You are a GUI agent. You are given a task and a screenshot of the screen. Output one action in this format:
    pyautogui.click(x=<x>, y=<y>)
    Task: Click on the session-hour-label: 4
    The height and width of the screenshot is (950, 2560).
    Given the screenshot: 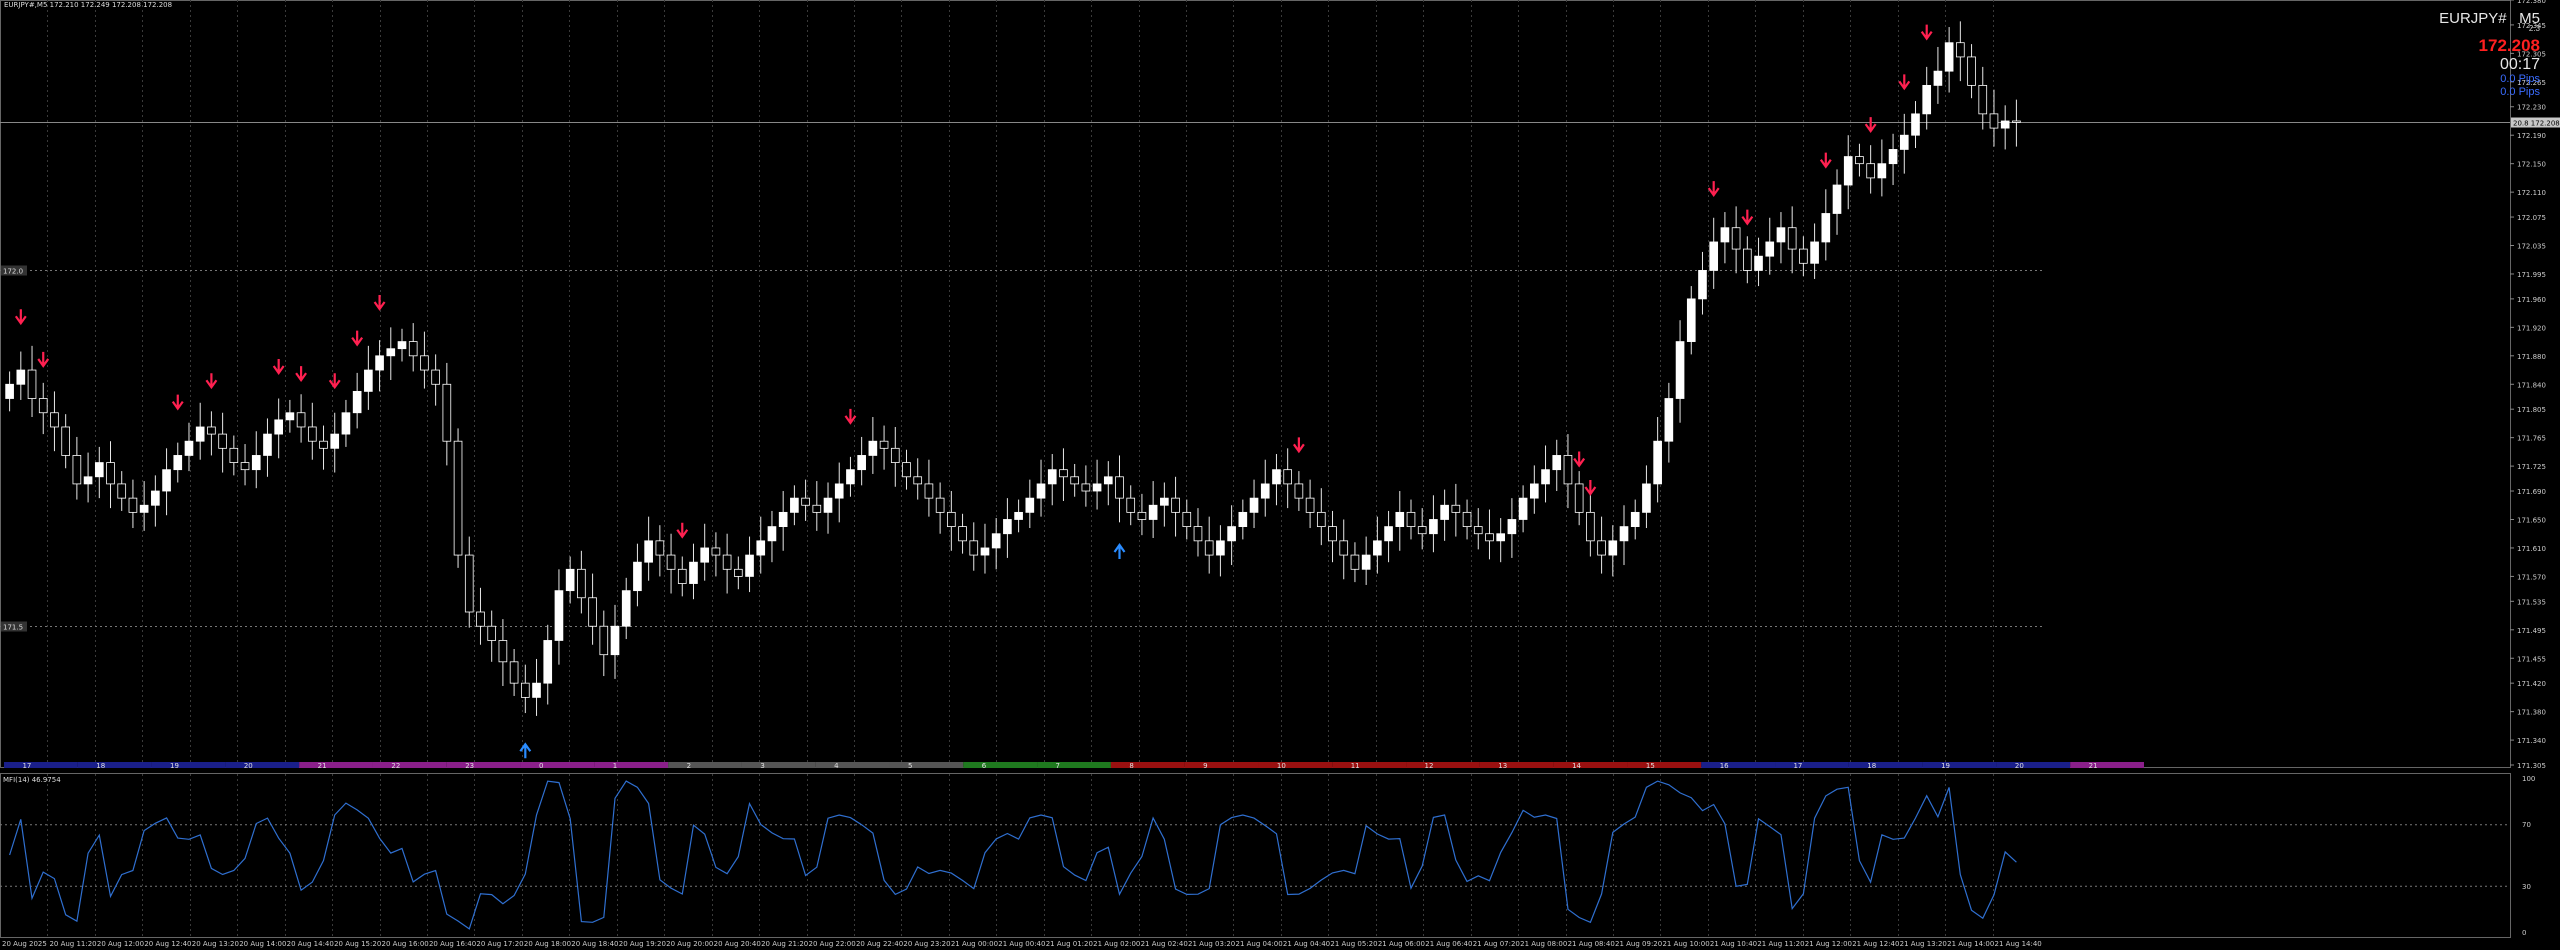 What is the action you would take?
    pyautogui.click(x=836, y=766)
    